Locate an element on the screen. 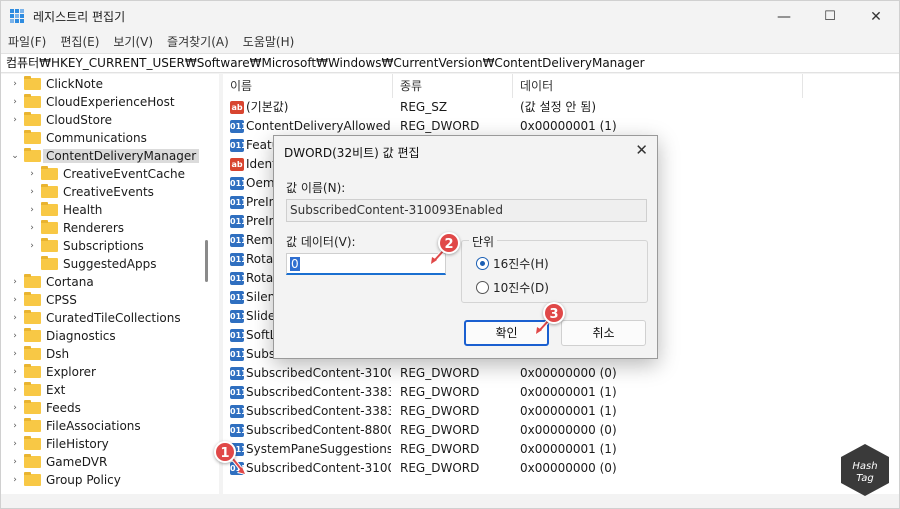 This screenshot has width=900, height=509. tree-scrollbar is located at coordinates (206, 261).